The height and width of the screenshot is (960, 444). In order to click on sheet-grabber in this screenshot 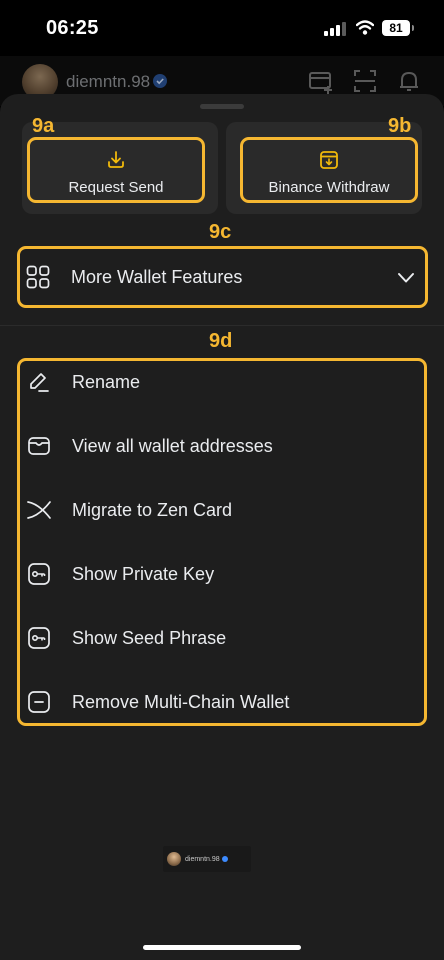, I will do `click(222, 106)`.